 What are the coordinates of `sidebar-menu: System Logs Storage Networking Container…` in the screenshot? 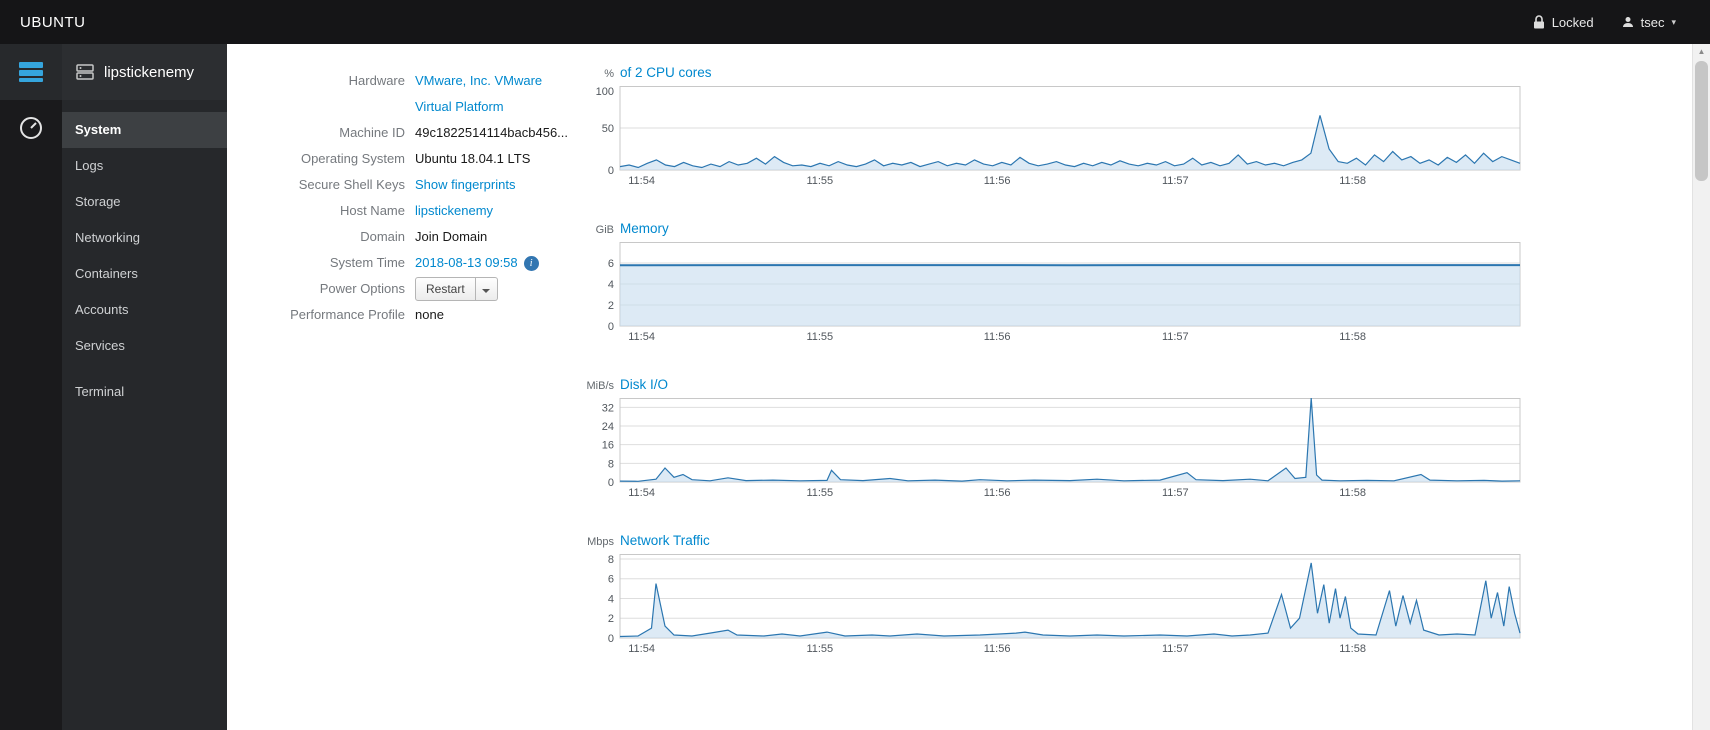 It's located at (144, 255).